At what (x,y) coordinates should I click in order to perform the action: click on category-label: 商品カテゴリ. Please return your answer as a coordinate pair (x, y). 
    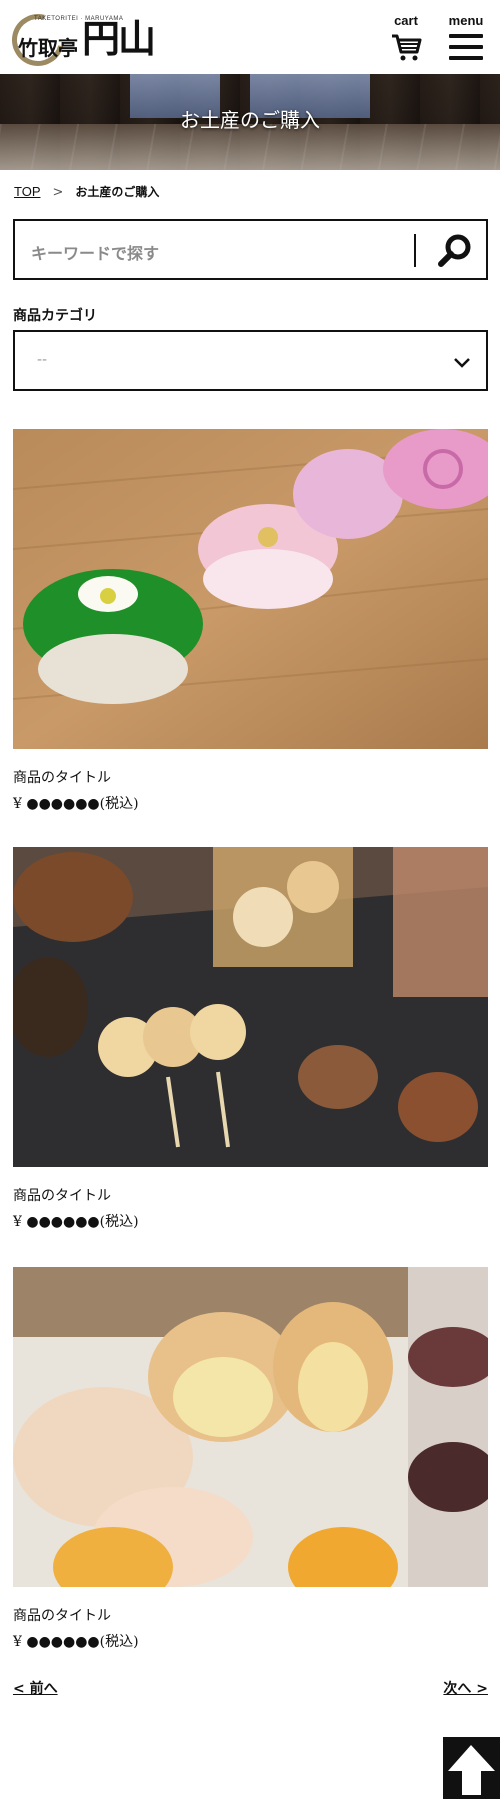
    Looking at the image, I should click on (55, 316).